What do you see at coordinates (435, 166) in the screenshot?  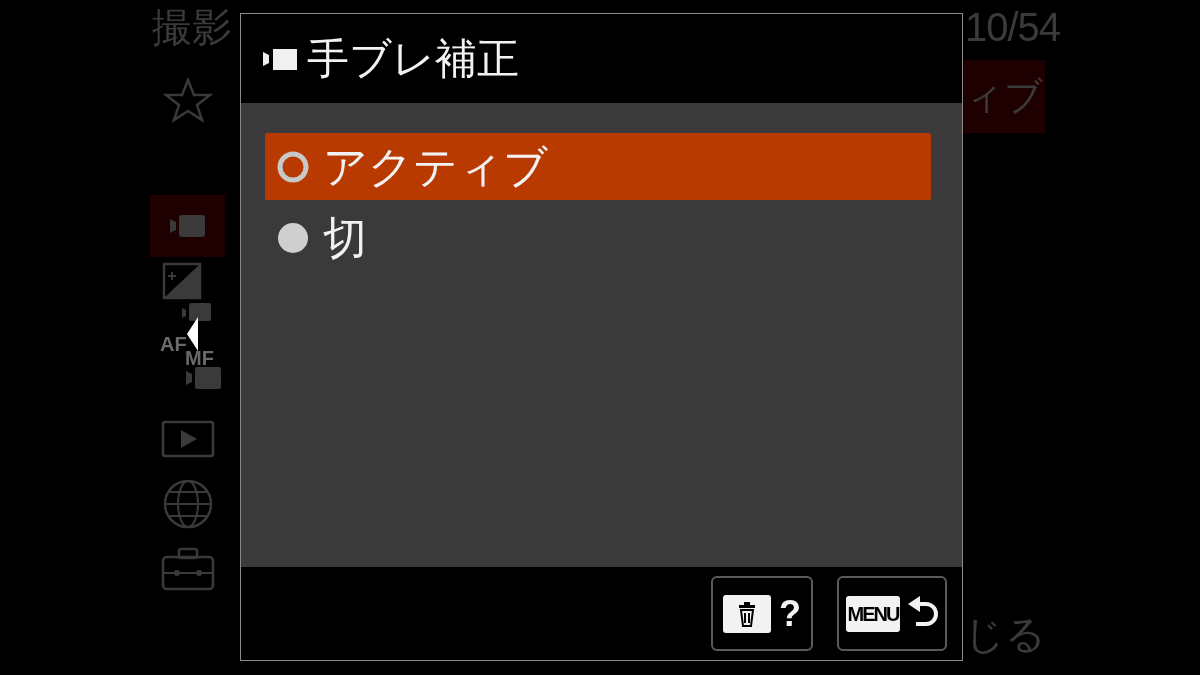 I see `option-label: アクティブ` at bounding box center [435, 166].